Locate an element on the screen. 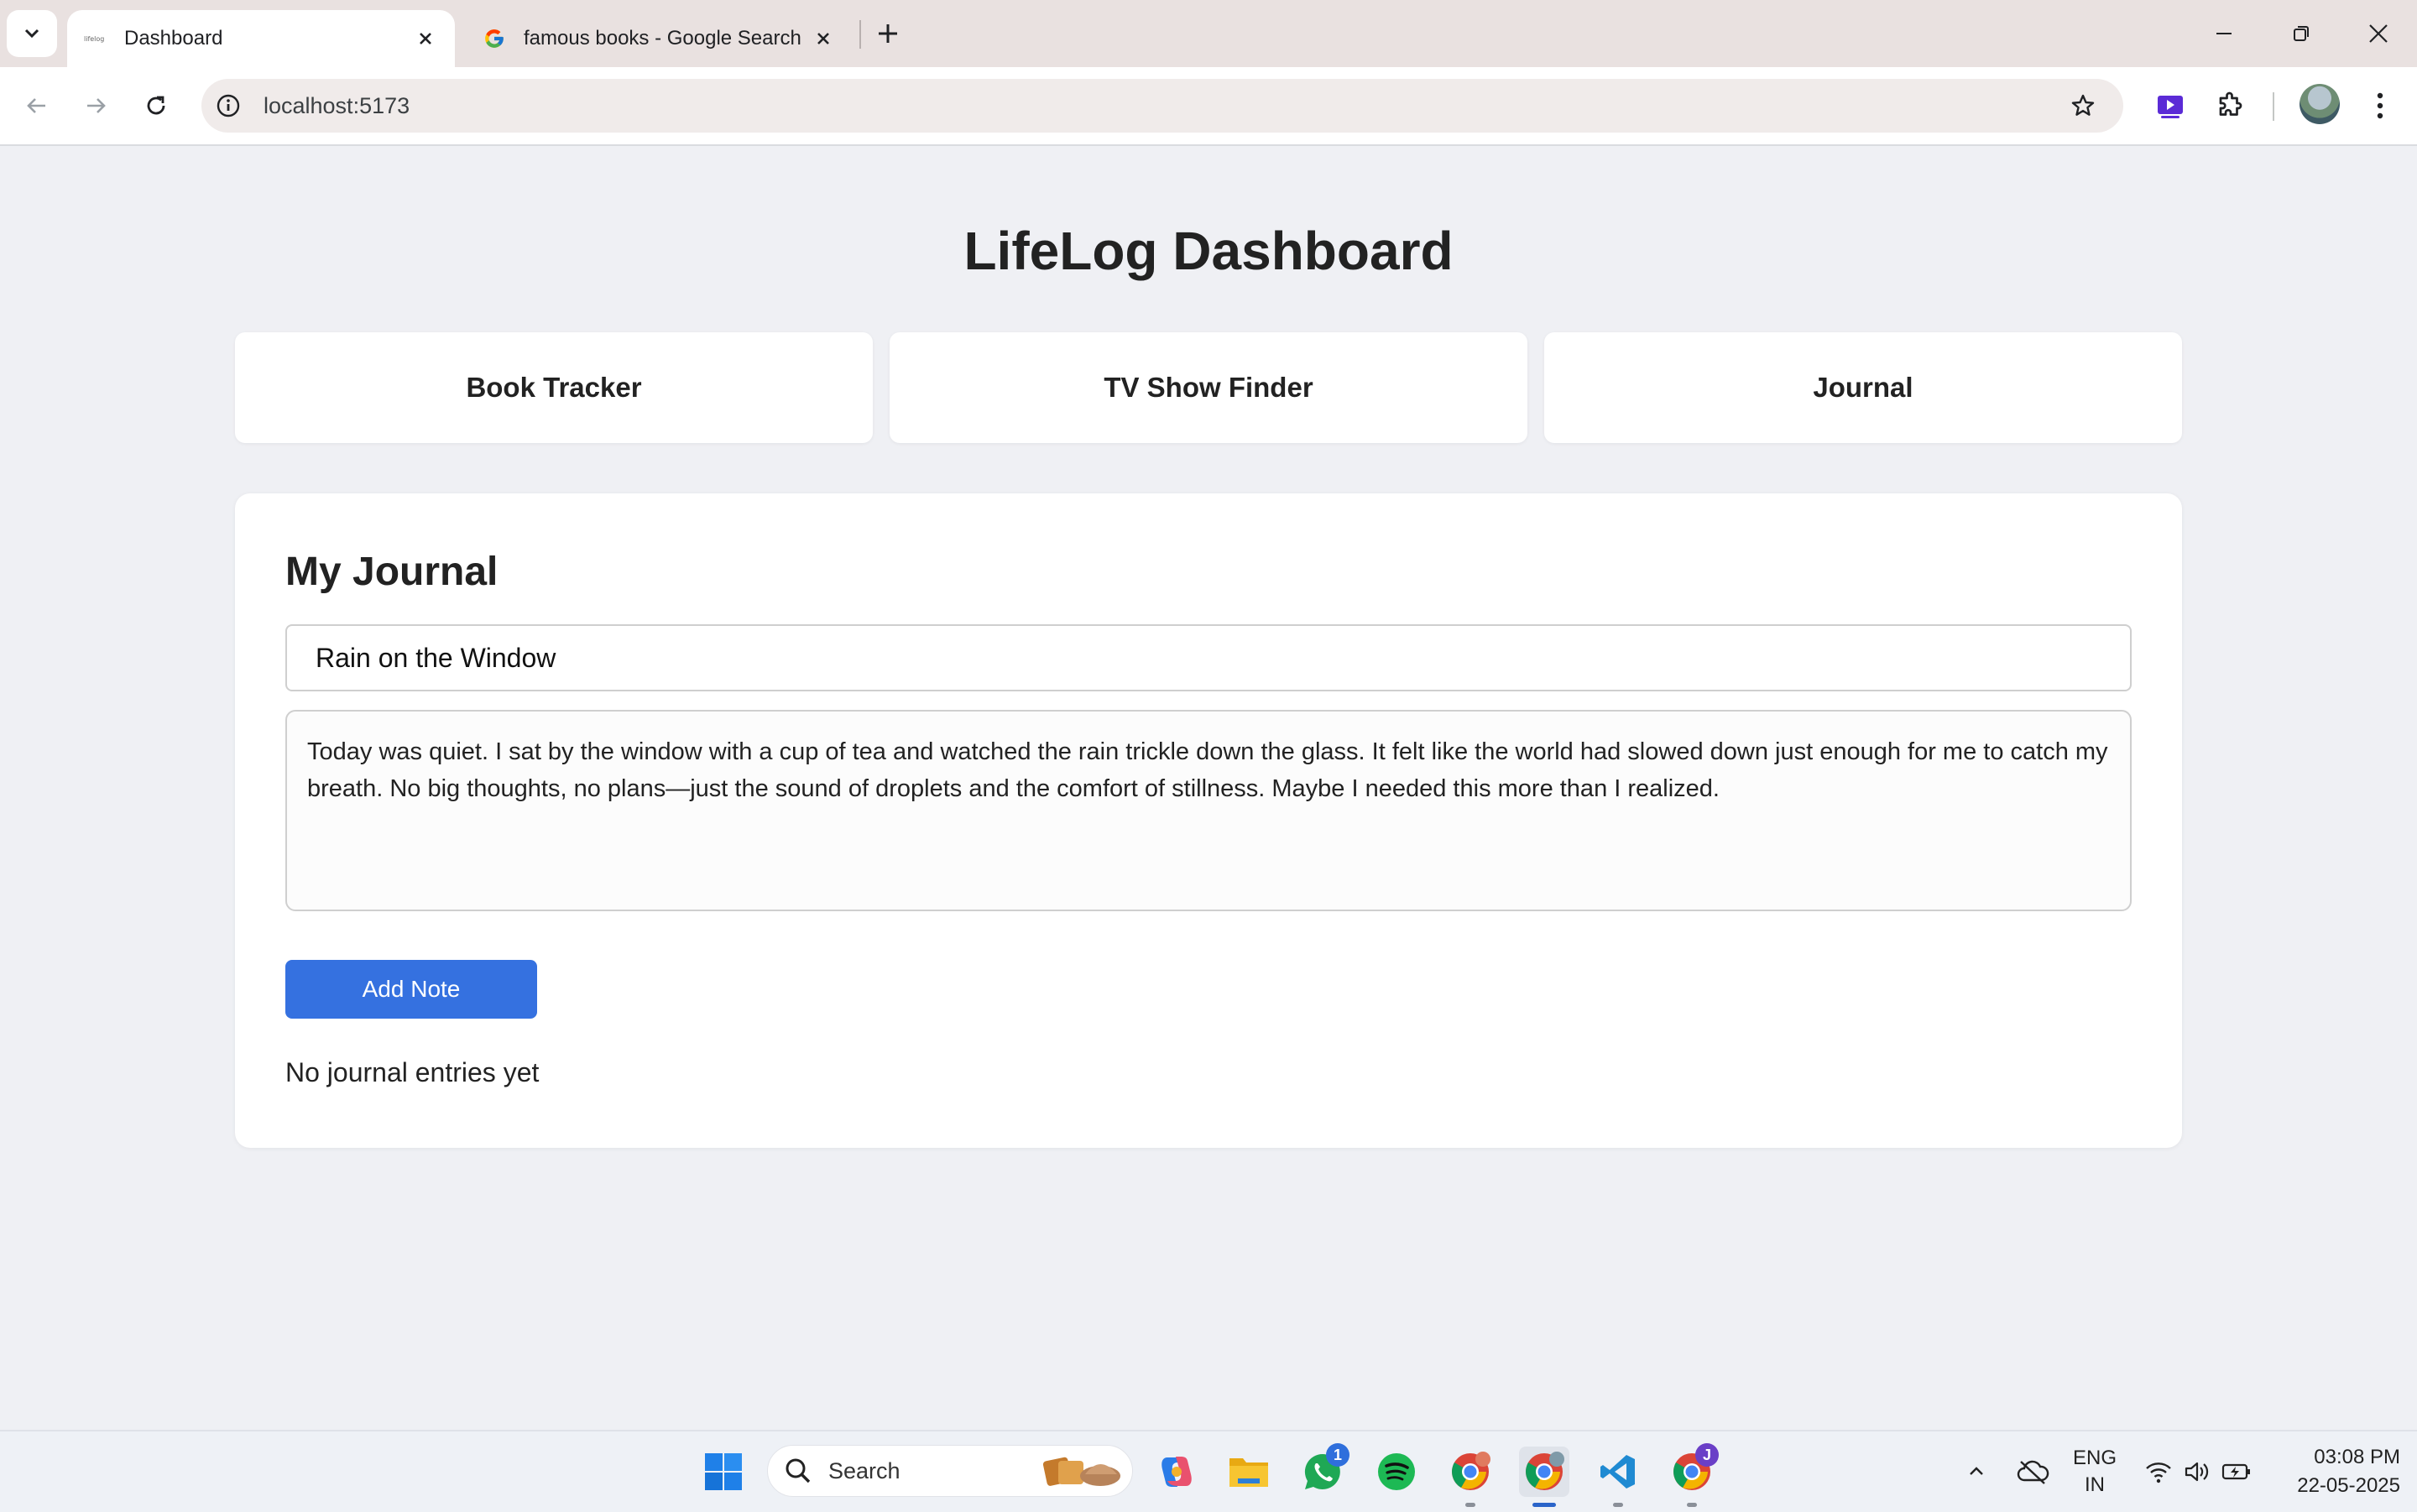  back-button is located at coordinates (37, 106).